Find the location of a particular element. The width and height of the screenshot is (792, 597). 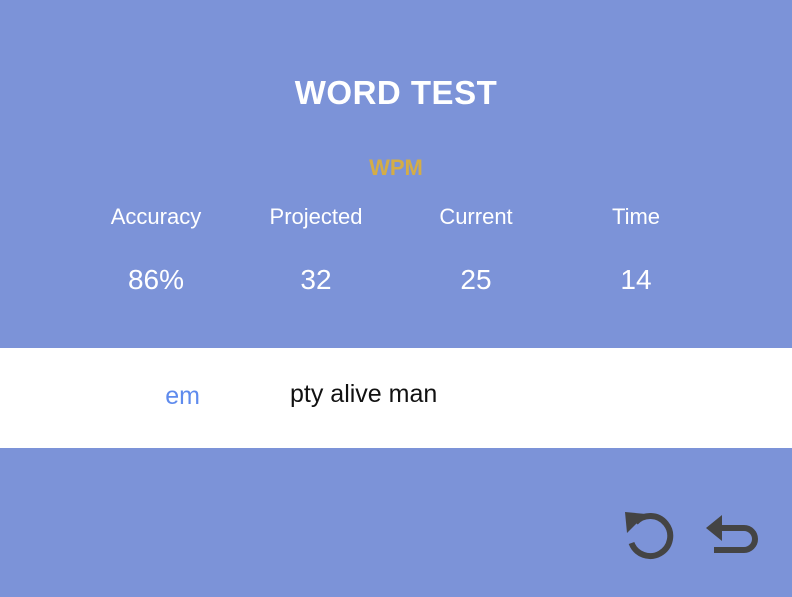

remaining-text: pty alive man is located at coordinates (364, 394).